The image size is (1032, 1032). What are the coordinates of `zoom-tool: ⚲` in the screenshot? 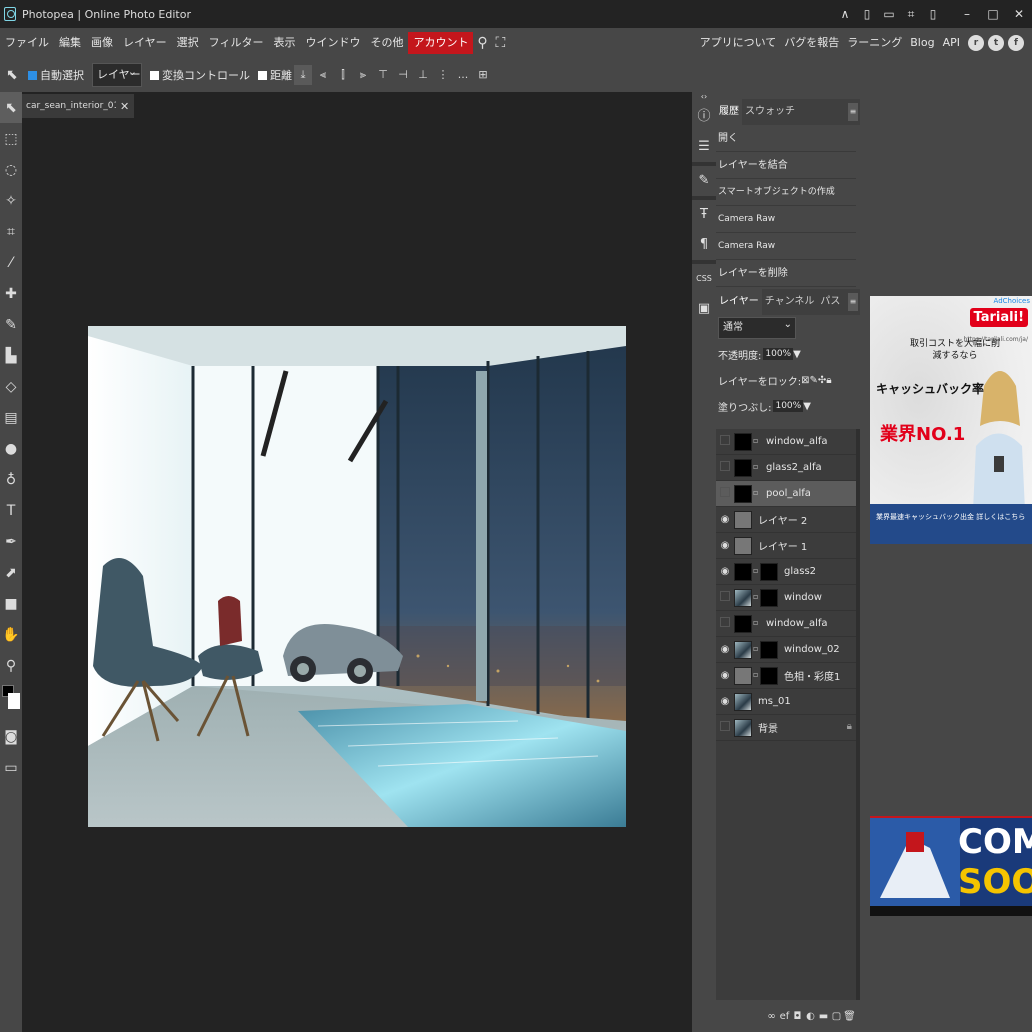 It's located at (11, 665).